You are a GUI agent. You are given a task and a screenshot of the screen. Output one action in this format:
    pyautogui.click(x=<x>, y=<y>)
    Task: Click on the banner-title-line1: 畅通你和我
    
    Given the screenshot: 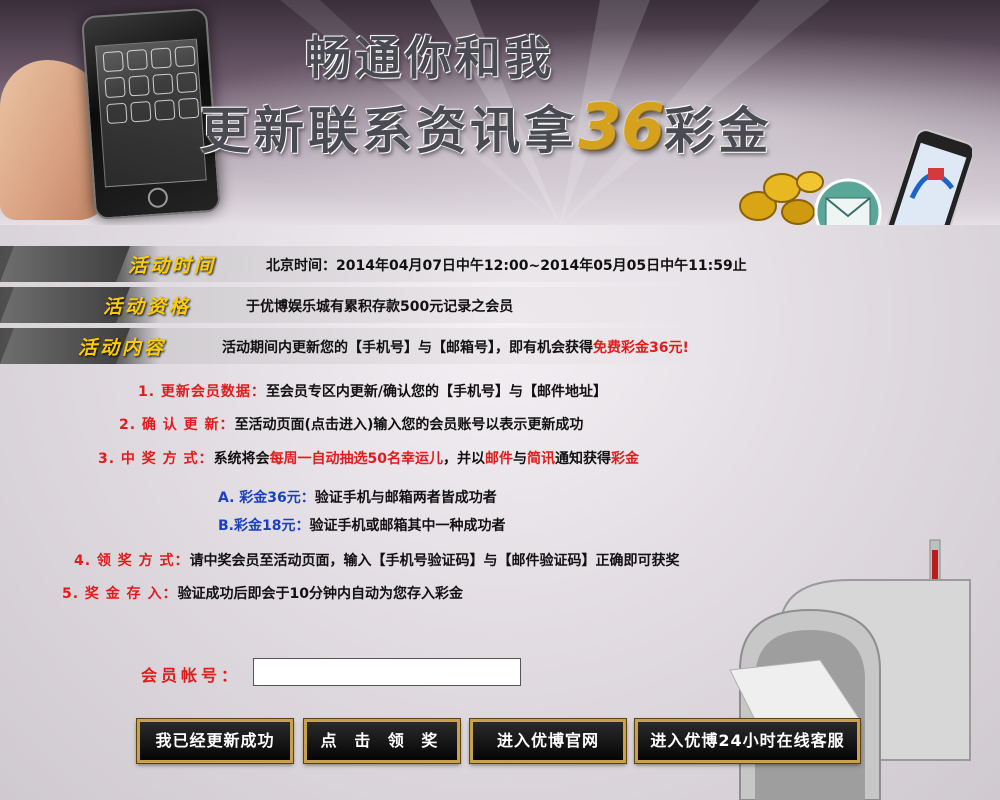 What is the action you would take?
    pyautogui.click(x=430, y=58)
    